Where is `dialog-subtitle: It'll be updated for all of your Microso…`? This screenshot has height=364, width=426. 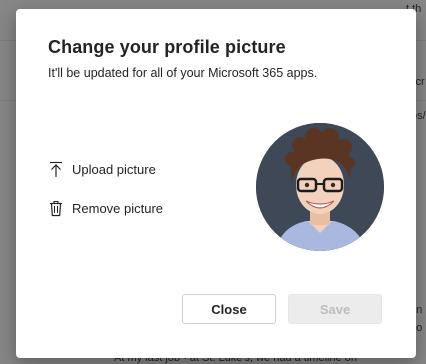 dialog-subtitle: It'll be updated for all of your Microso… is located at coordinates (183, 73).